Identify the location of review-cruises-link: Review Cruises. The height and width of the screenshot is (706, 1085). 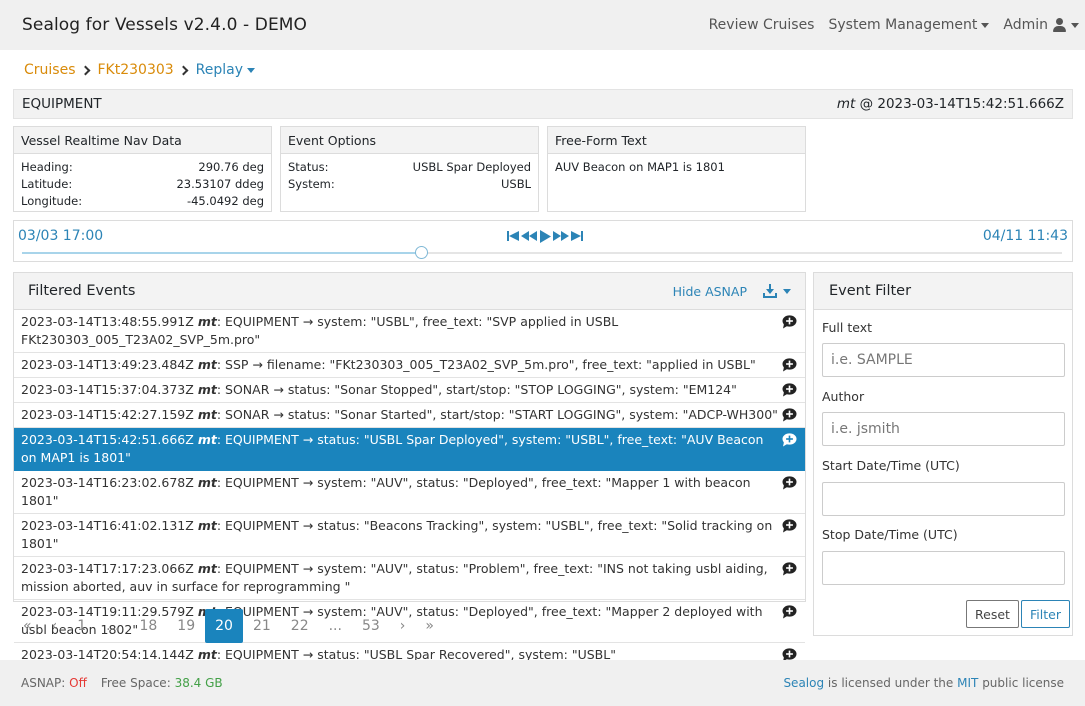
(762, 25).